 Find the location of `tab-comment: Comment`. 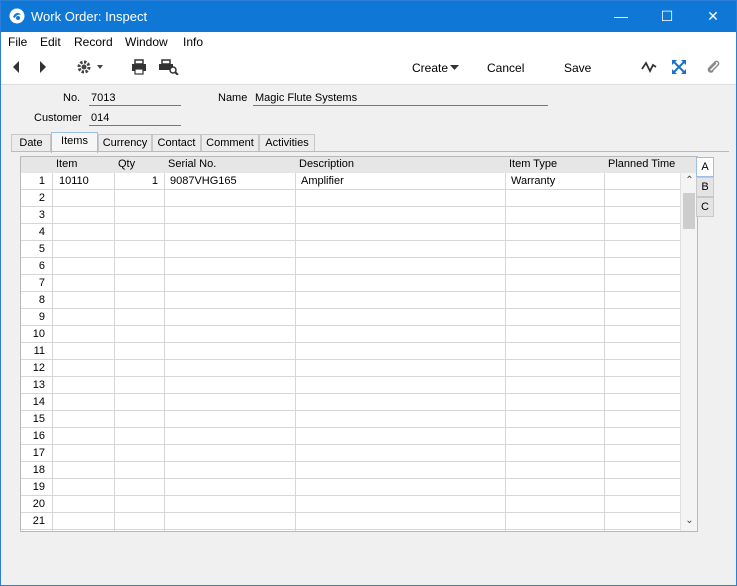

tab-comment: Comment is located at coordinates (230, 143).